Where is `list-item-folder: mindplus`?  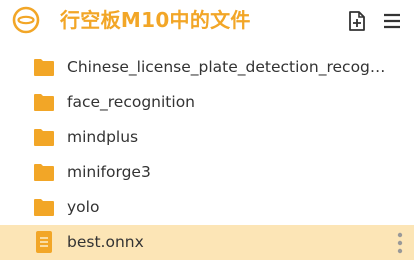 list-item-folder: mindplus is located at coordinates (207, 137).